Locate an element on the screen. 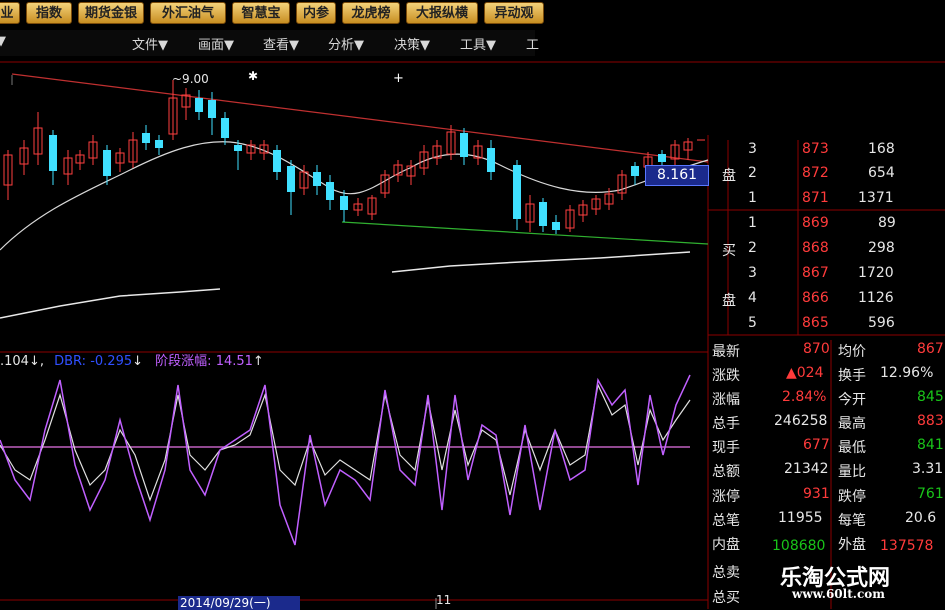 The height and width of the screenshot is (610, 945). indicator-value: 14.51 is located at coordinates (234, 361).